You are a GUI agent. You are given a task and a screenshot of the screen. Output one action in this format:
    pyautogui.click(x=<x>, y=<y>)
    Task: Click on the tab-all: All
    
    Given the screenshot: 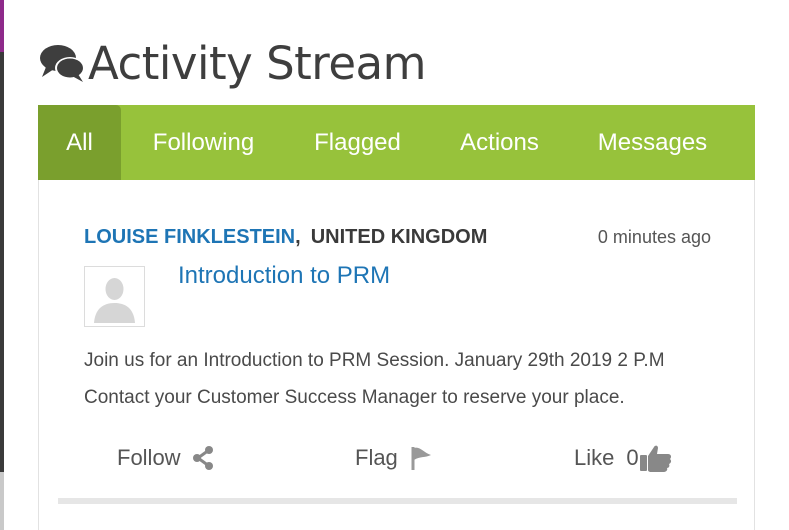 What is the action you would take?
    pyautogui.click(x=79, y=142)
    